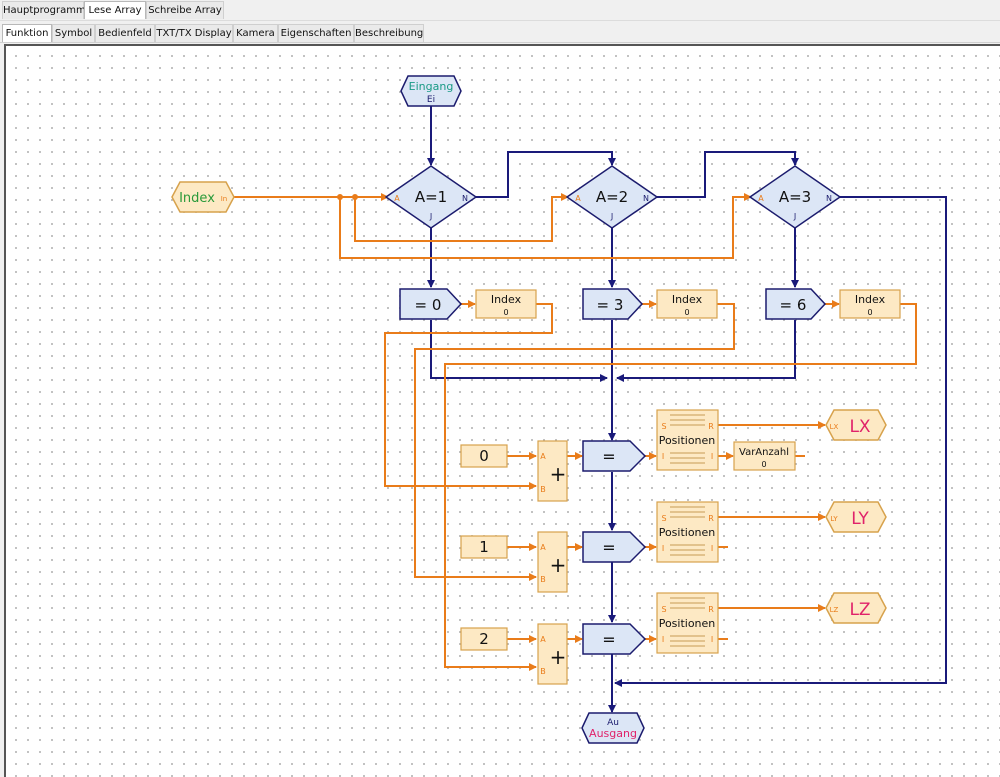  What do you see at coordinates (610, 305) in the screenshot?
I see `assign-label: = 3` at bounding box center [610, 305].